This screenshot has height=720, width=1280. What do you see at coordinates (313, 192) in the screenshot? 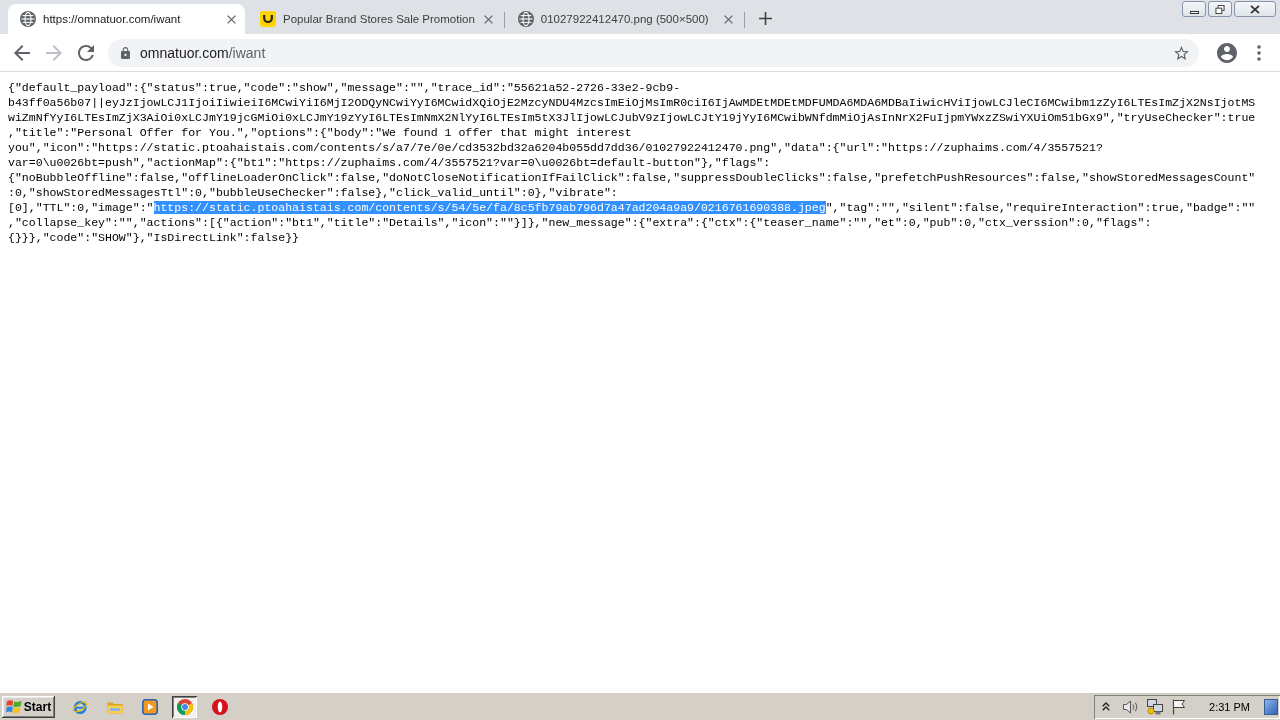
I see `json-text: :0,"showStoredMessagesTtl":0,"bubbleUseChecker":false},"click_valid_until":0},"vibrate":` at bounding box center [313, 192].